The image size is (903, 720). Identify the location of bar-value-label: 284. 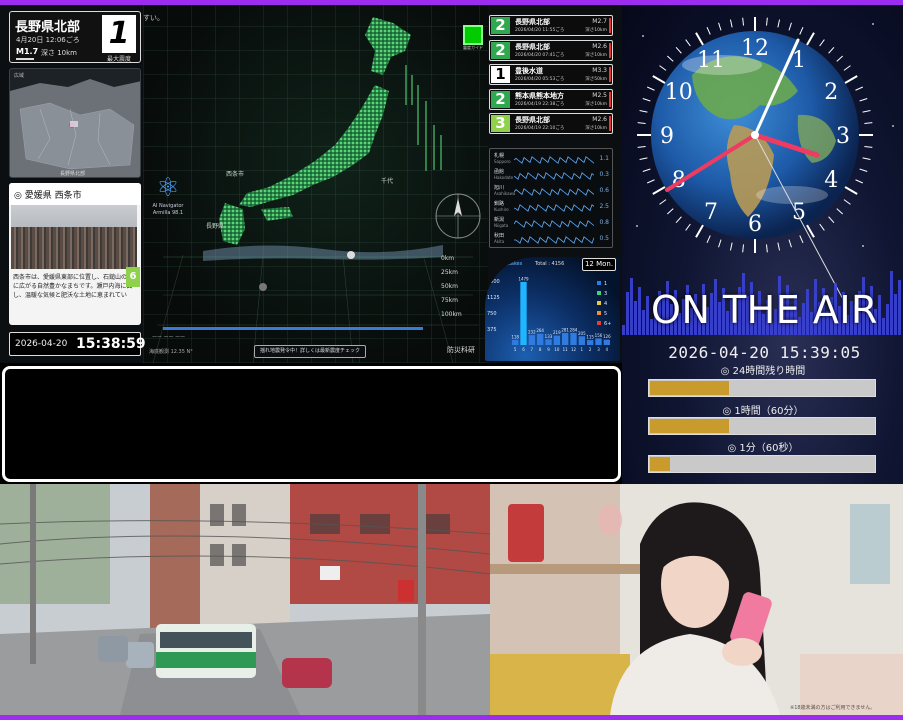
(574, 329).